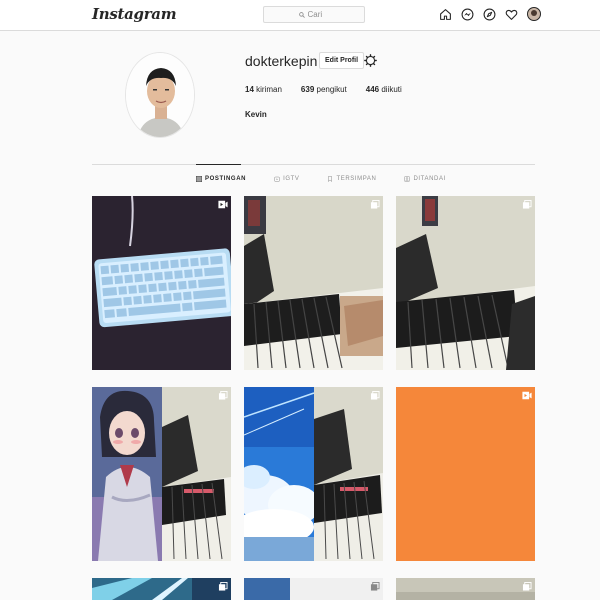 The image size is (600, 600). I want to click on tabs-divider, so click(313, 164).